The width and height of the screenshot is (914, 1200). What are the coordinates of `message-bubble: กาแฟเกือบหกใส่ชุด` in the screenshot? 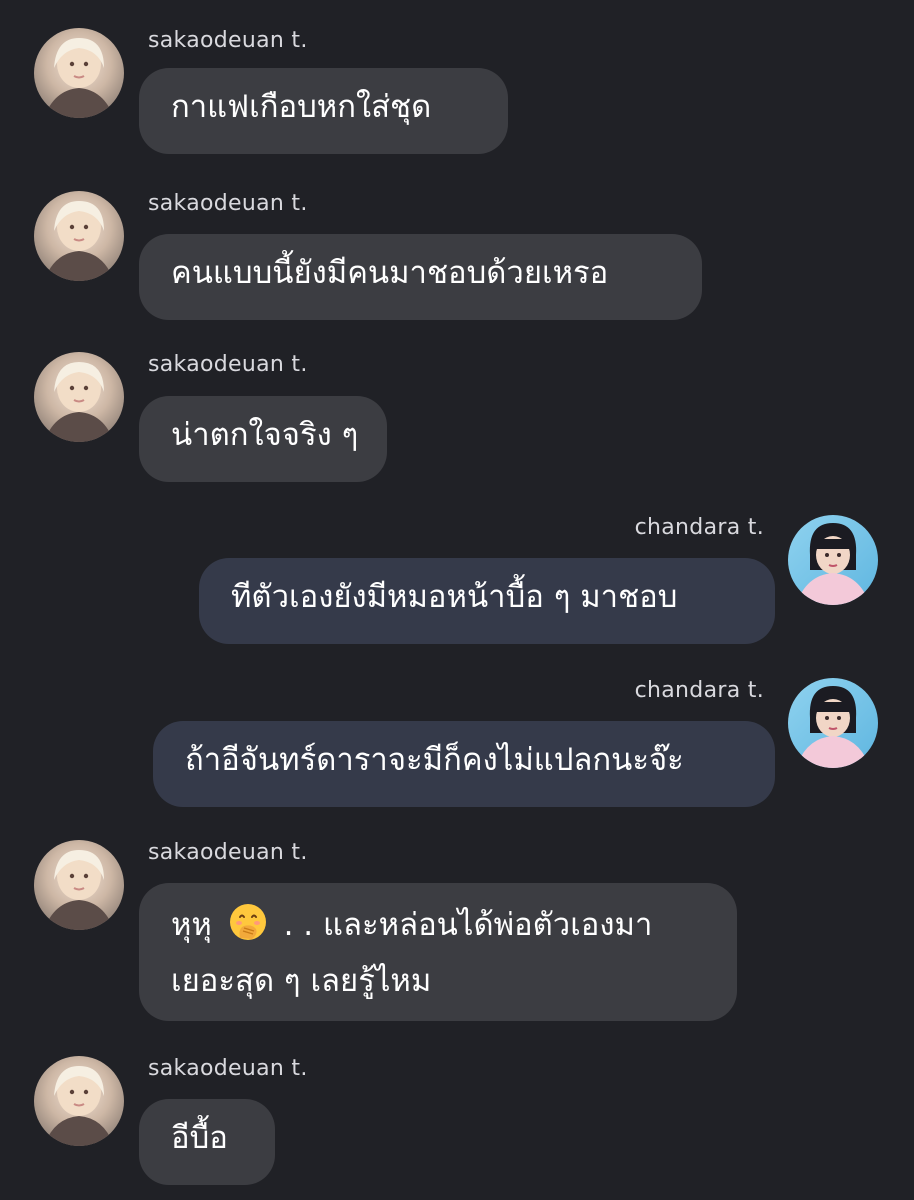 It's located at (323, 111).